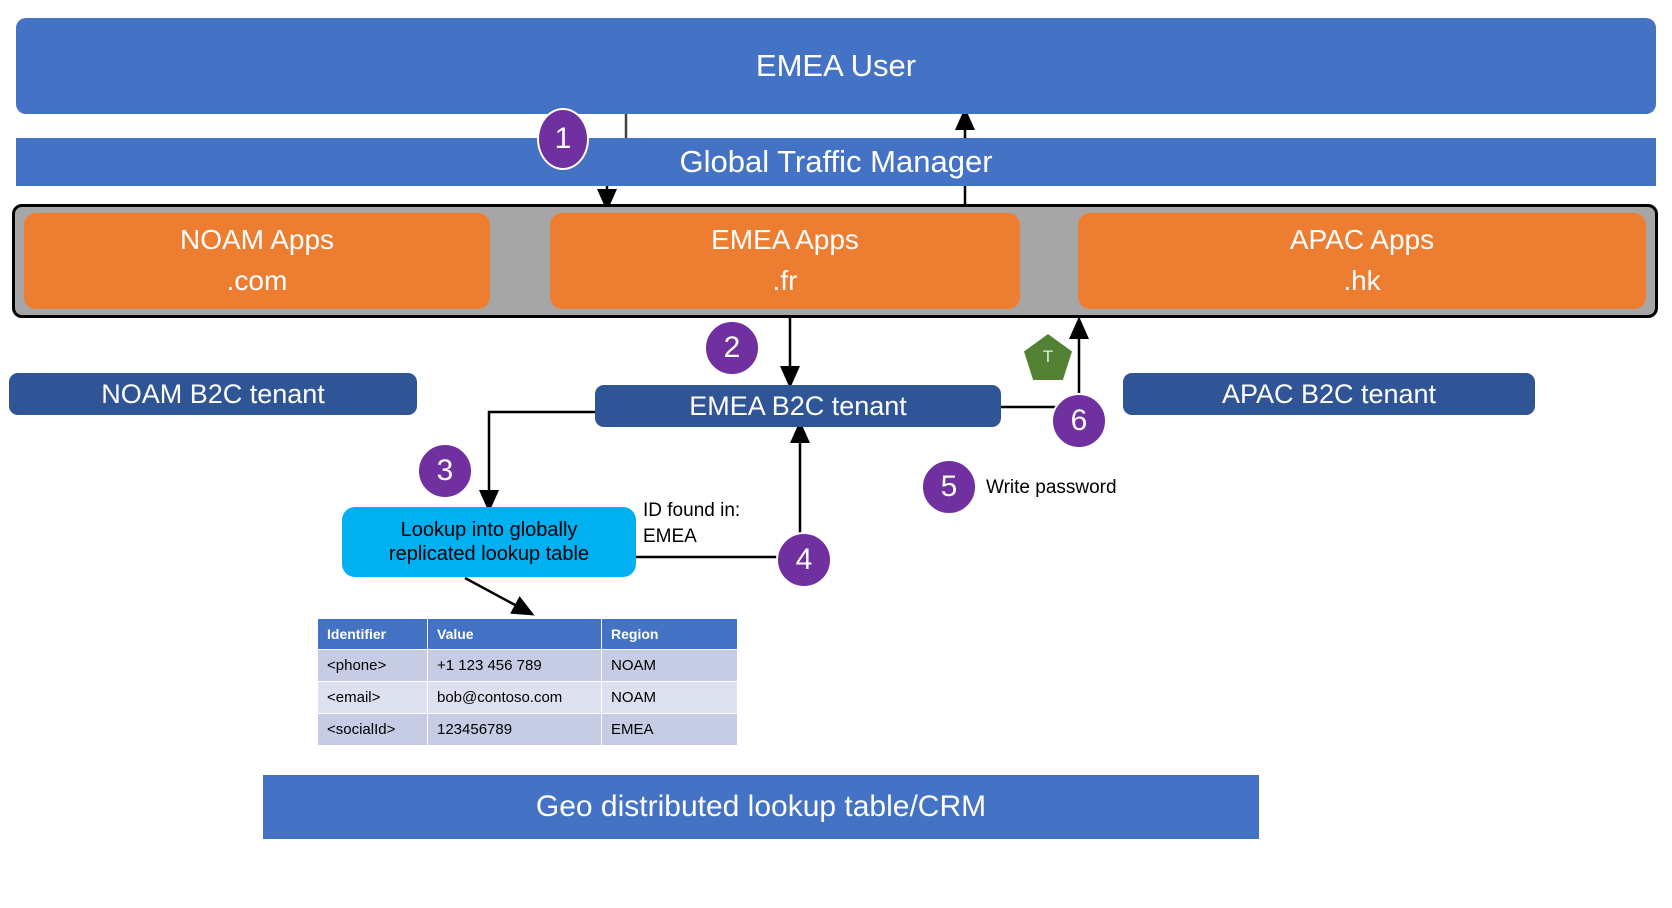 This screenshot has width=1672, height=908. What do you see at coordinates (1051, 487) in the screenshot?
I see `annotation-write-password: Write password` at bounding box center [1051, 487].